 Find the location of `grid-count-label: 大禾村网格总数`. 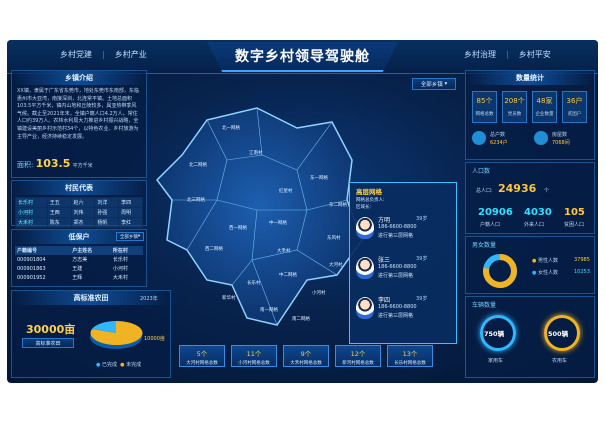

grid-count-label: 大禾村网格总数 is located at coordinates (306, 363).